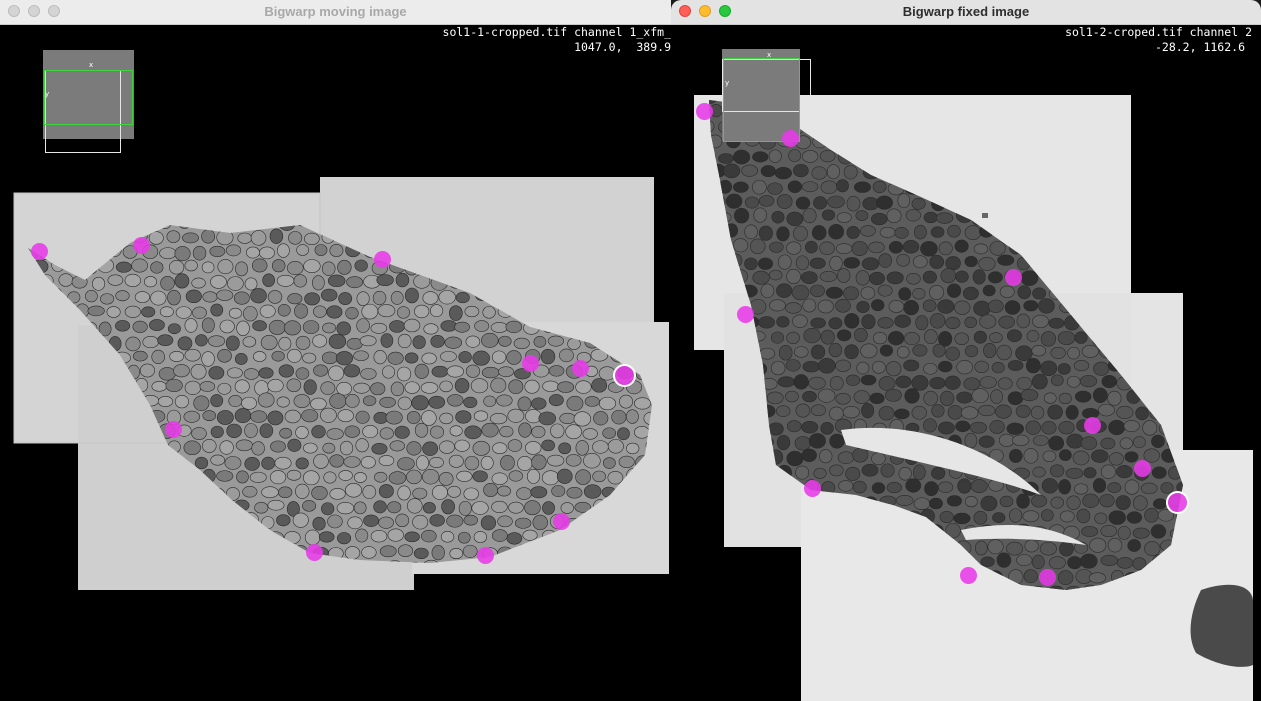 The height and width of the screenshot is (701, 1261). What do you see at coordinates (966, 12) in the screenshot?
I see `fixed-window-titlebar: Bigwarp fixed image` at bounding box center [966, 12].